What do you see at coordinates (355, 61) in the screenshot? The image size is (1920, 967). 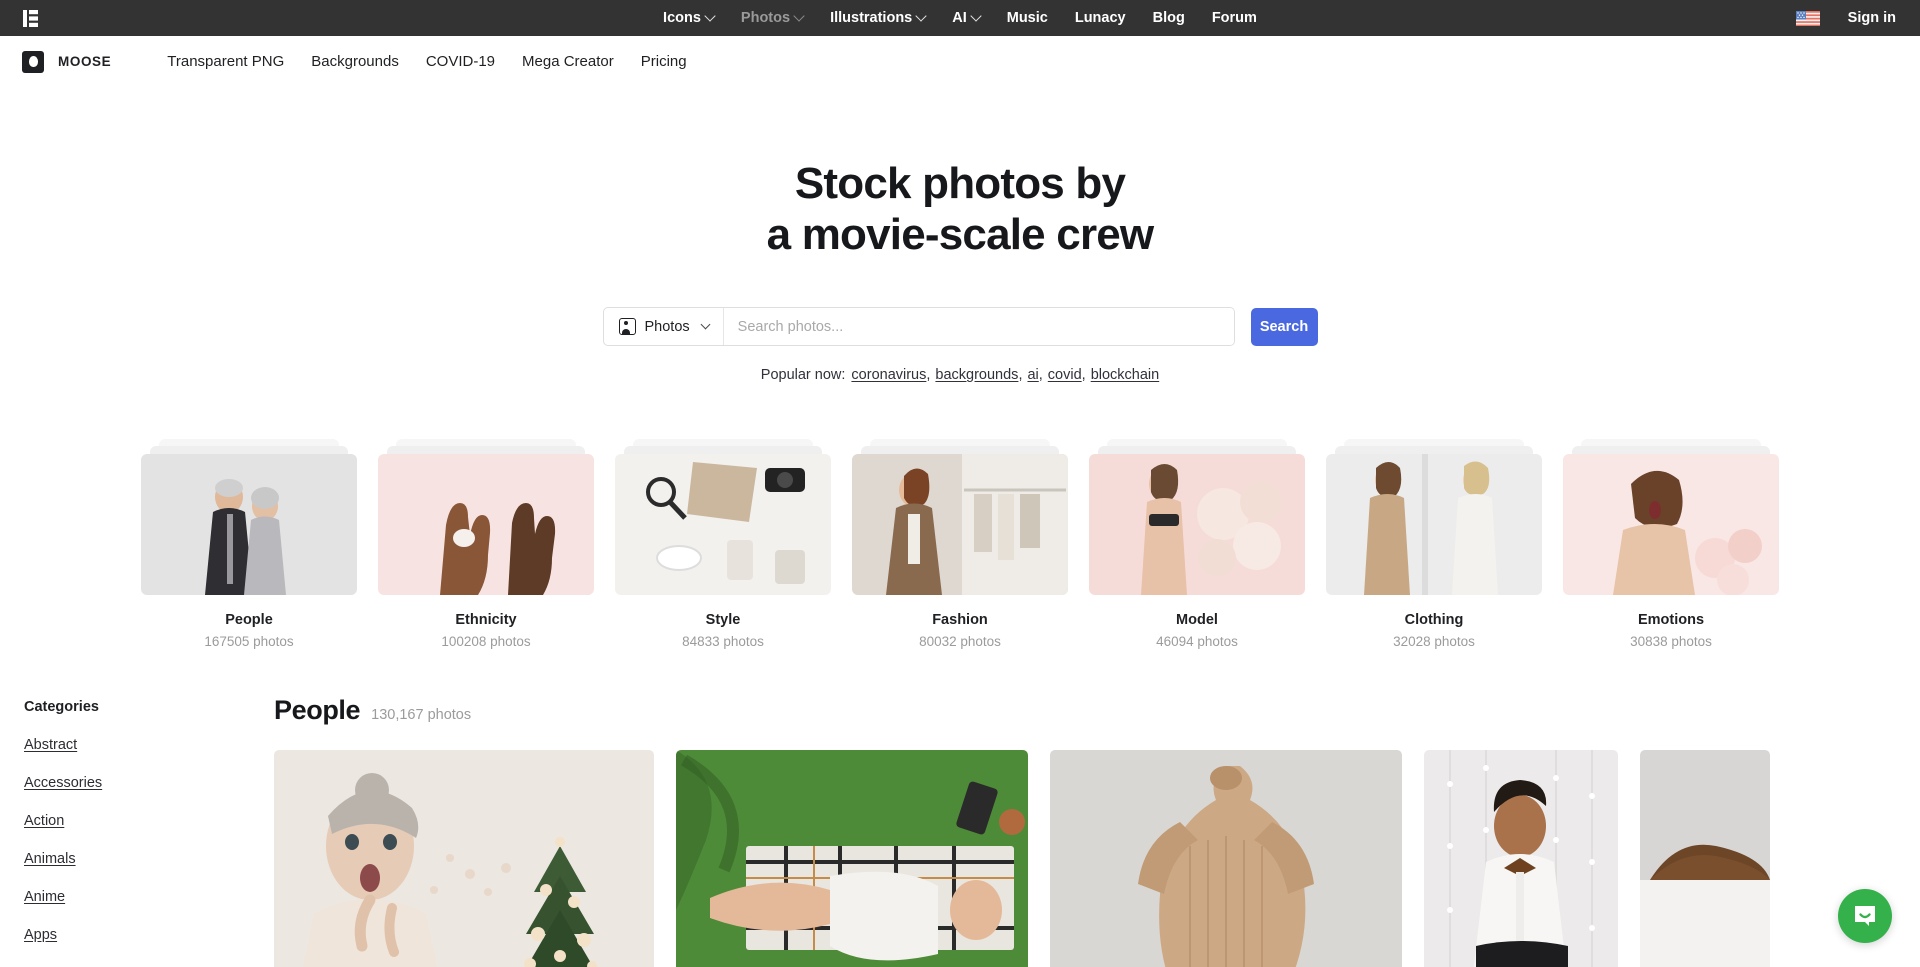 I see `nav-item-backgrounds: Backgrounds` at bounding box center [355, 61].